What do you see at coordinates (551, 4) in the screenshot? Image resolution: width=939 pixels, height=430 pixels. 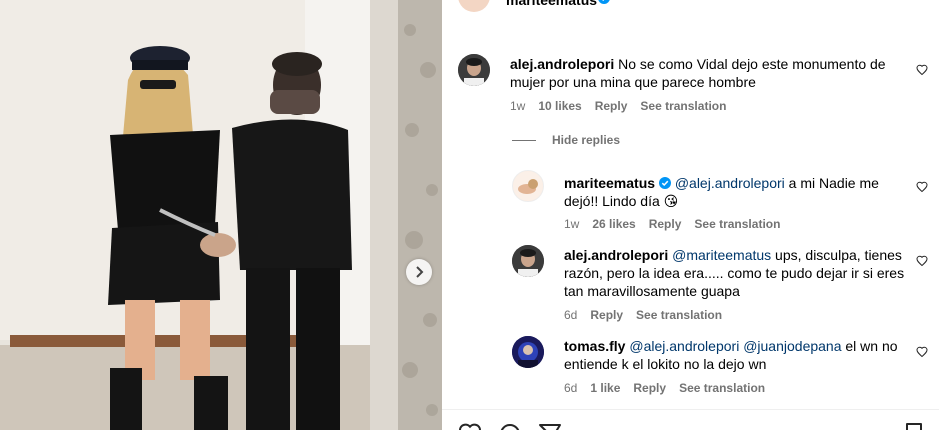 I see `author-username: mariteematus` at bounding box center [551, 4].